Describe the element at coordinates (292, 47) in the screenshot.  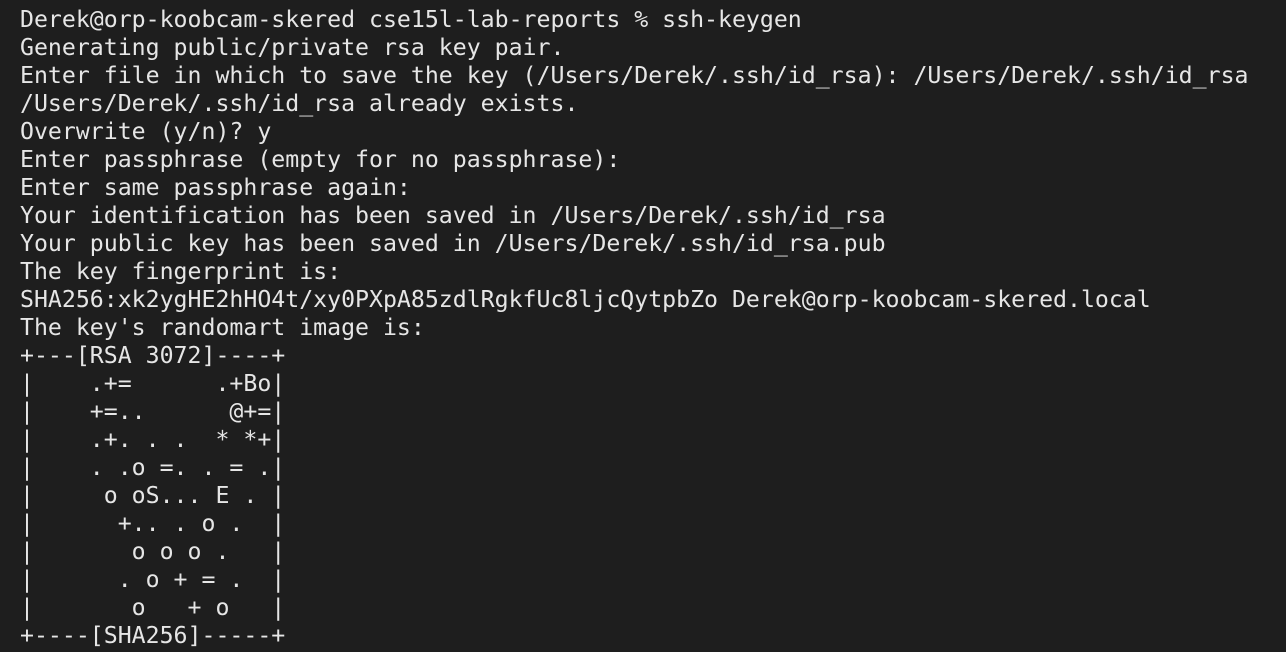
I see `output-line: Generating public/private rsa key pair.` at that location.